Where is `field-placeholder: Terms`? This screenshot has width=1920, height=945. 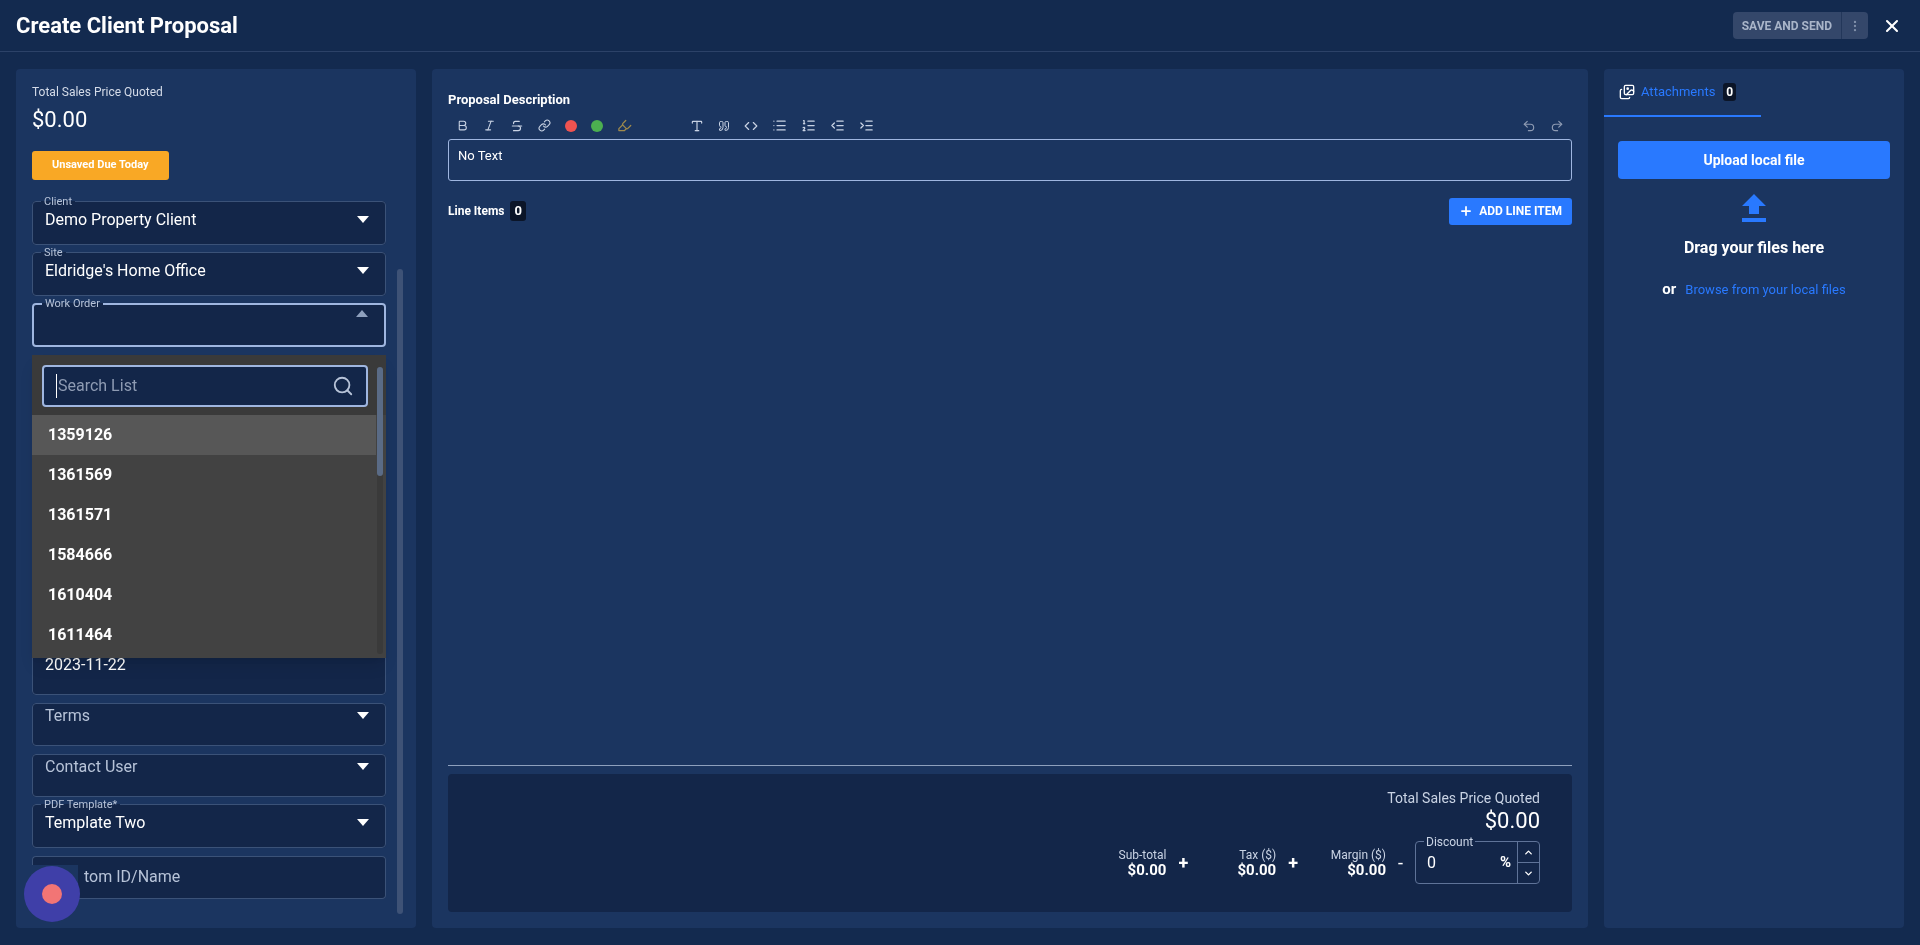 field-placeholder: Terms is located at coordinates (68, 715).